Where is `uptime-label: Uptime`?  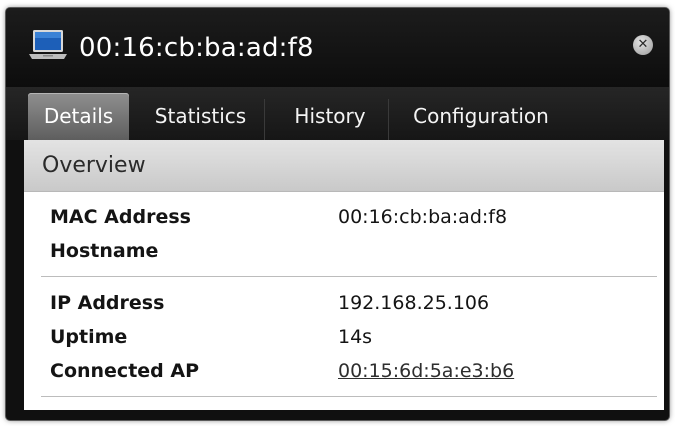 uptime-label: Uptime is located at coordinates (89, 337).